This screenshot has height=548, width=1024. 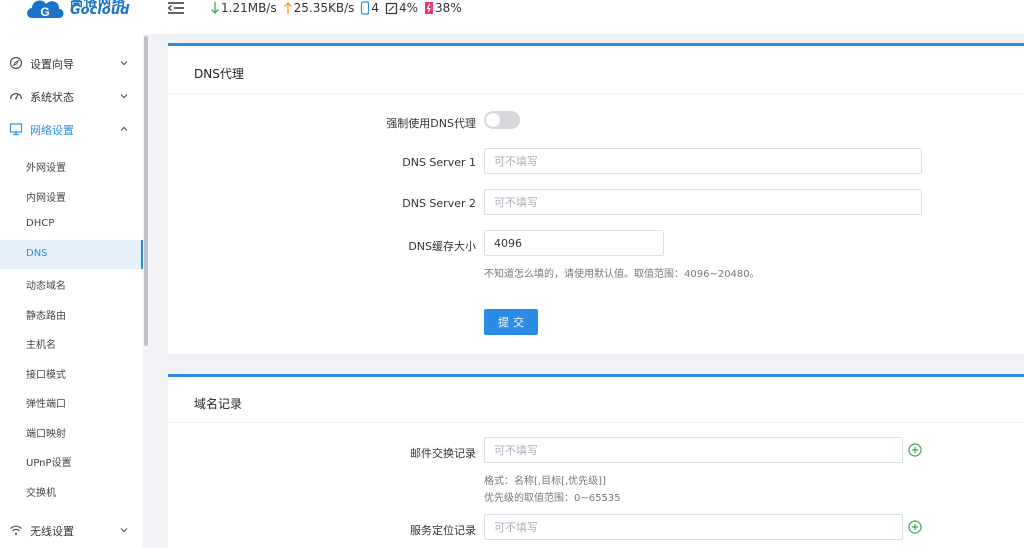 What do you see at coordinates (46, 375) in the screenshot?
I see `sidebar-item-label: 接口模式` at bounding box center [46, 375].